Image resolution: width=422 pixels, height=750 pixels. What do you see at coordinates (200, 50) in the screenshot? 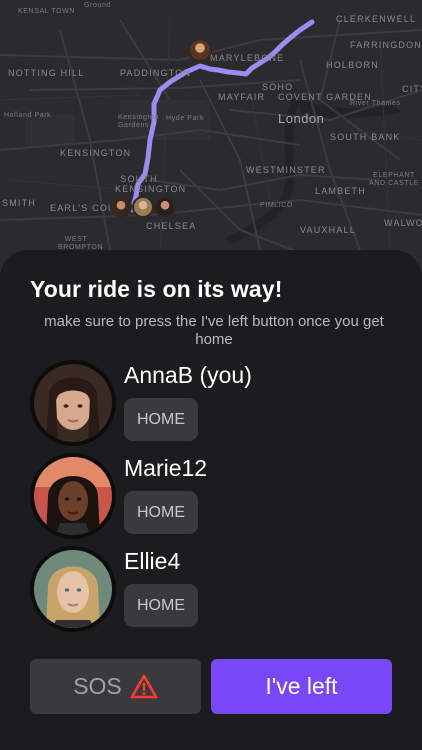
I see `destination-avatar-pin` at bounding box center [200, 50].